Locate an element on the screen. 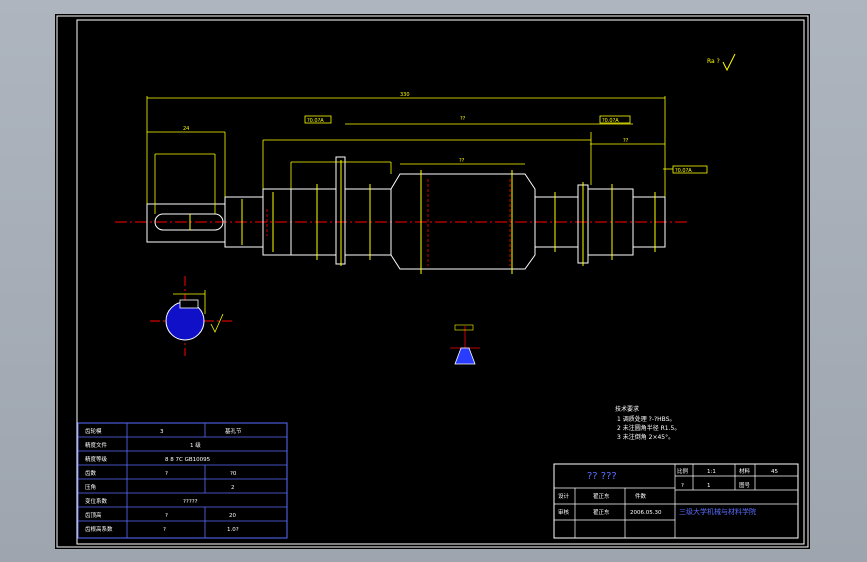 Image resolution: width=867 pixels, height=562 pixels. material-value: 45 is located at coordinates (774, 472).